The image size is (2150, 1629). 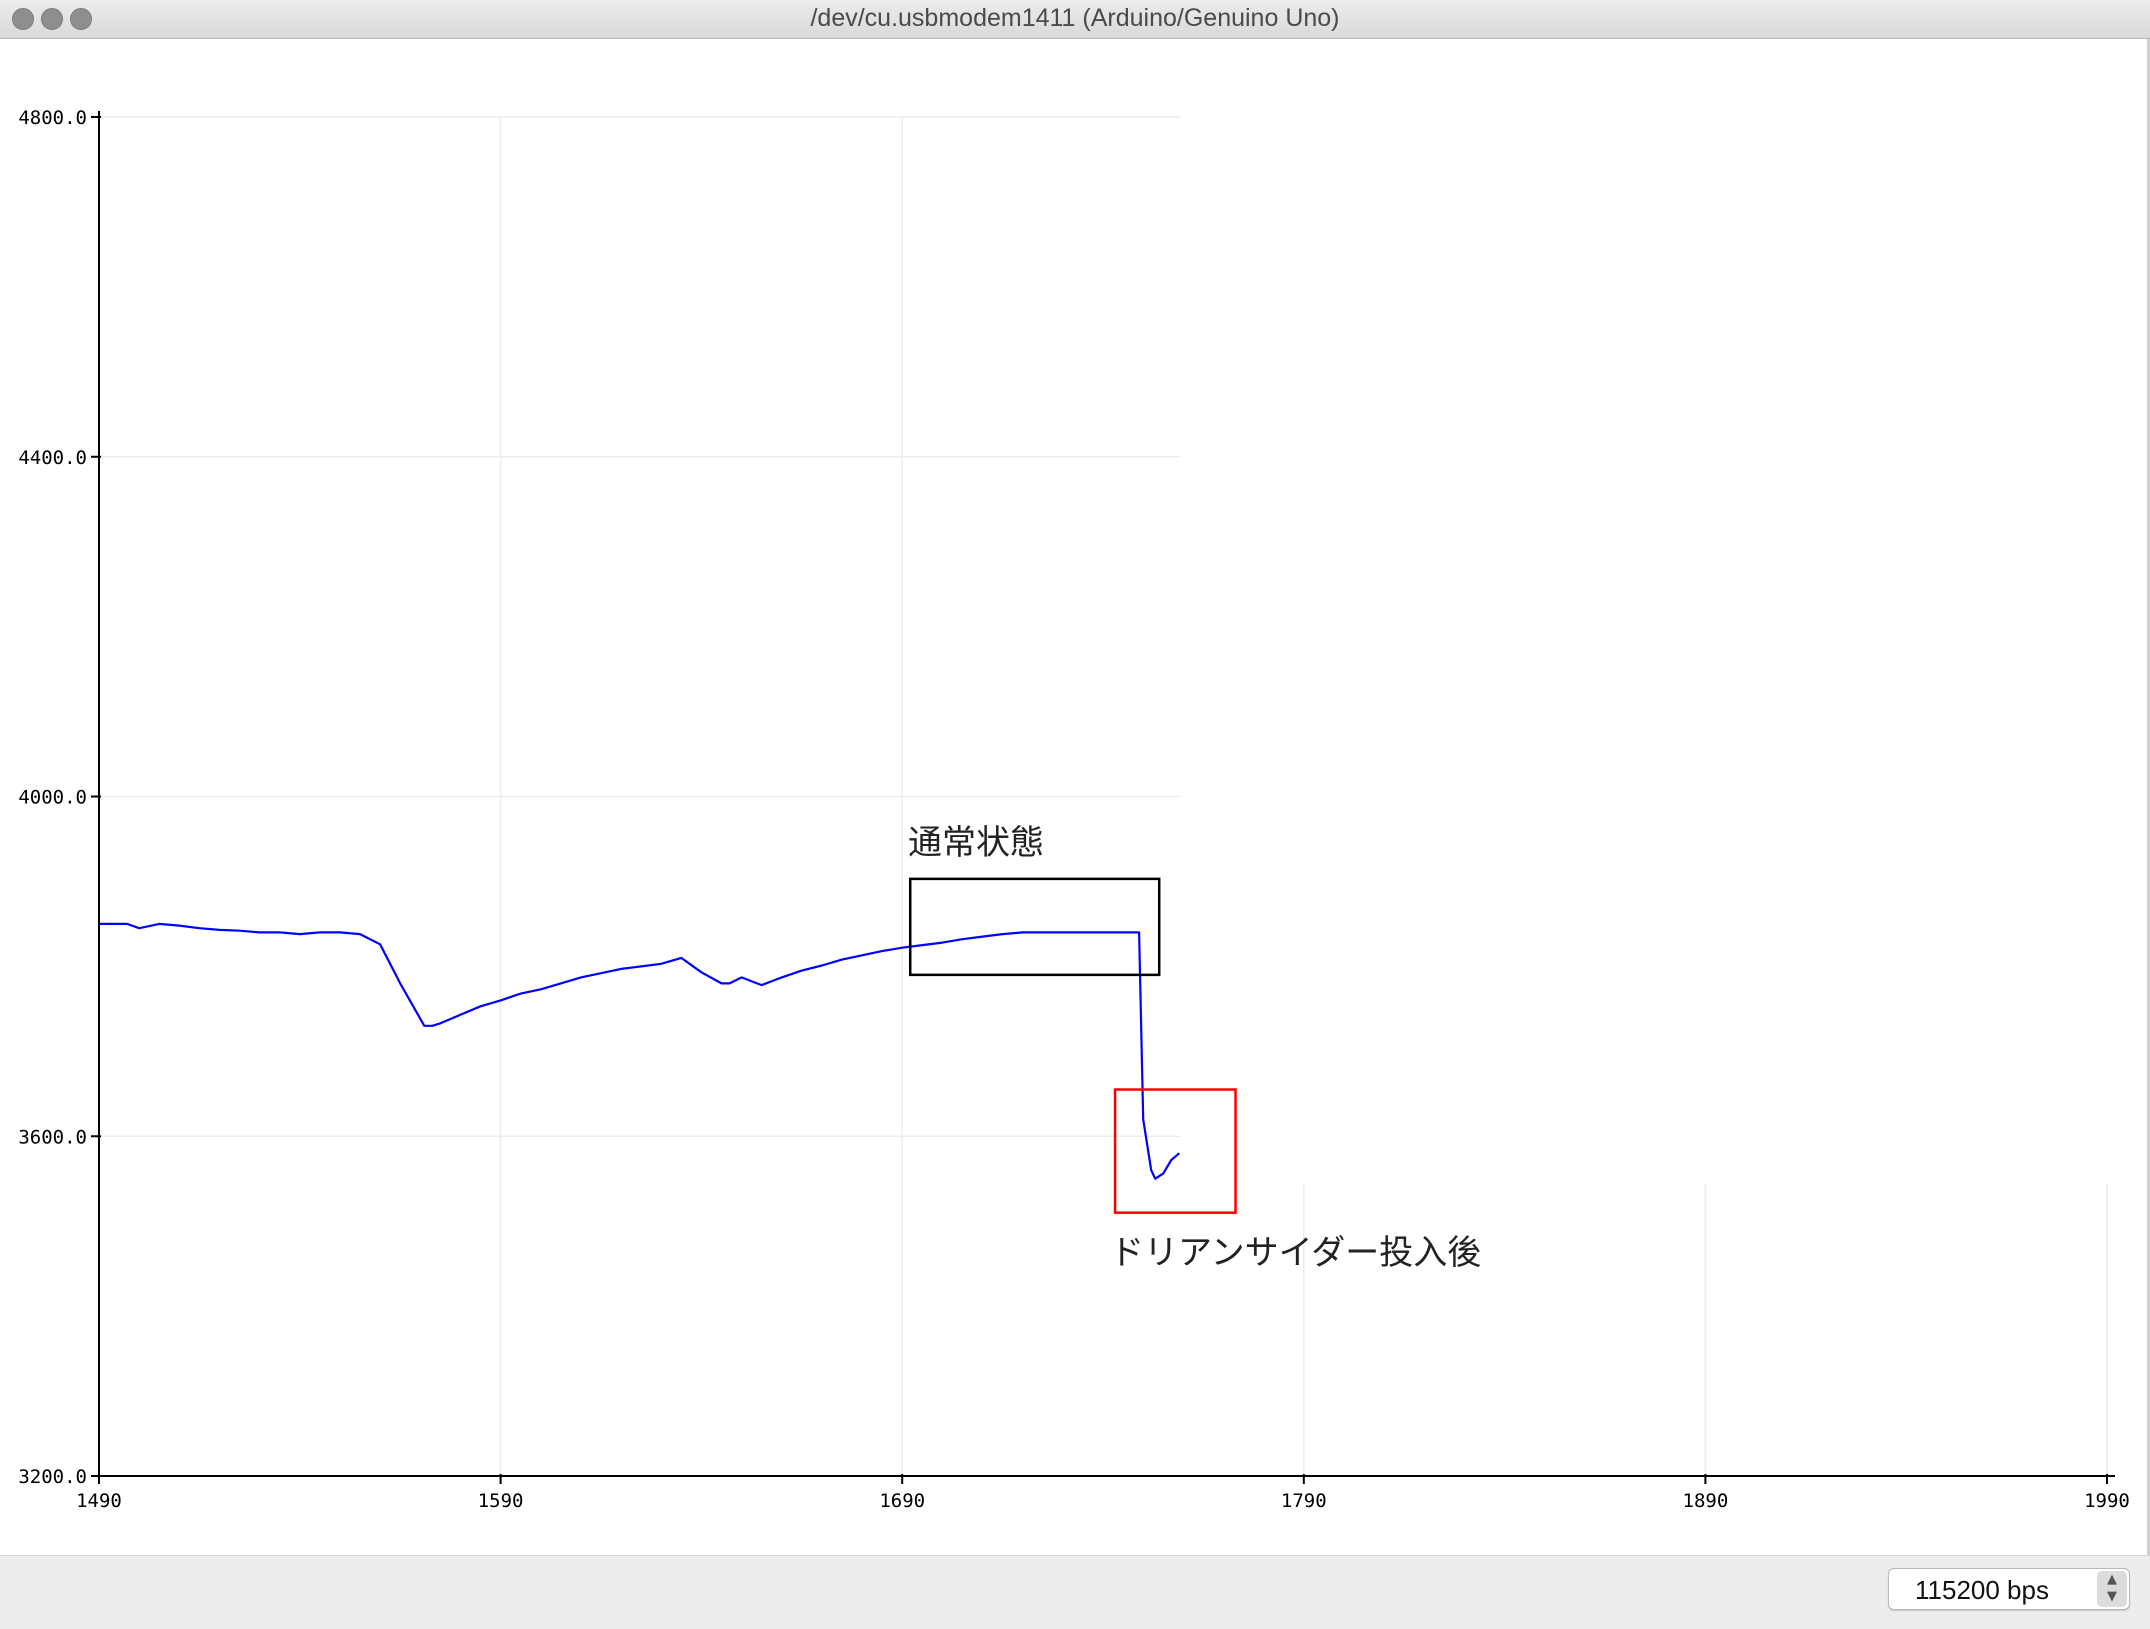 I want to click on y-tick-labels: 3200.0 3600.0 4000.0 4400.0 4800.0, so click(x=59, y=797).